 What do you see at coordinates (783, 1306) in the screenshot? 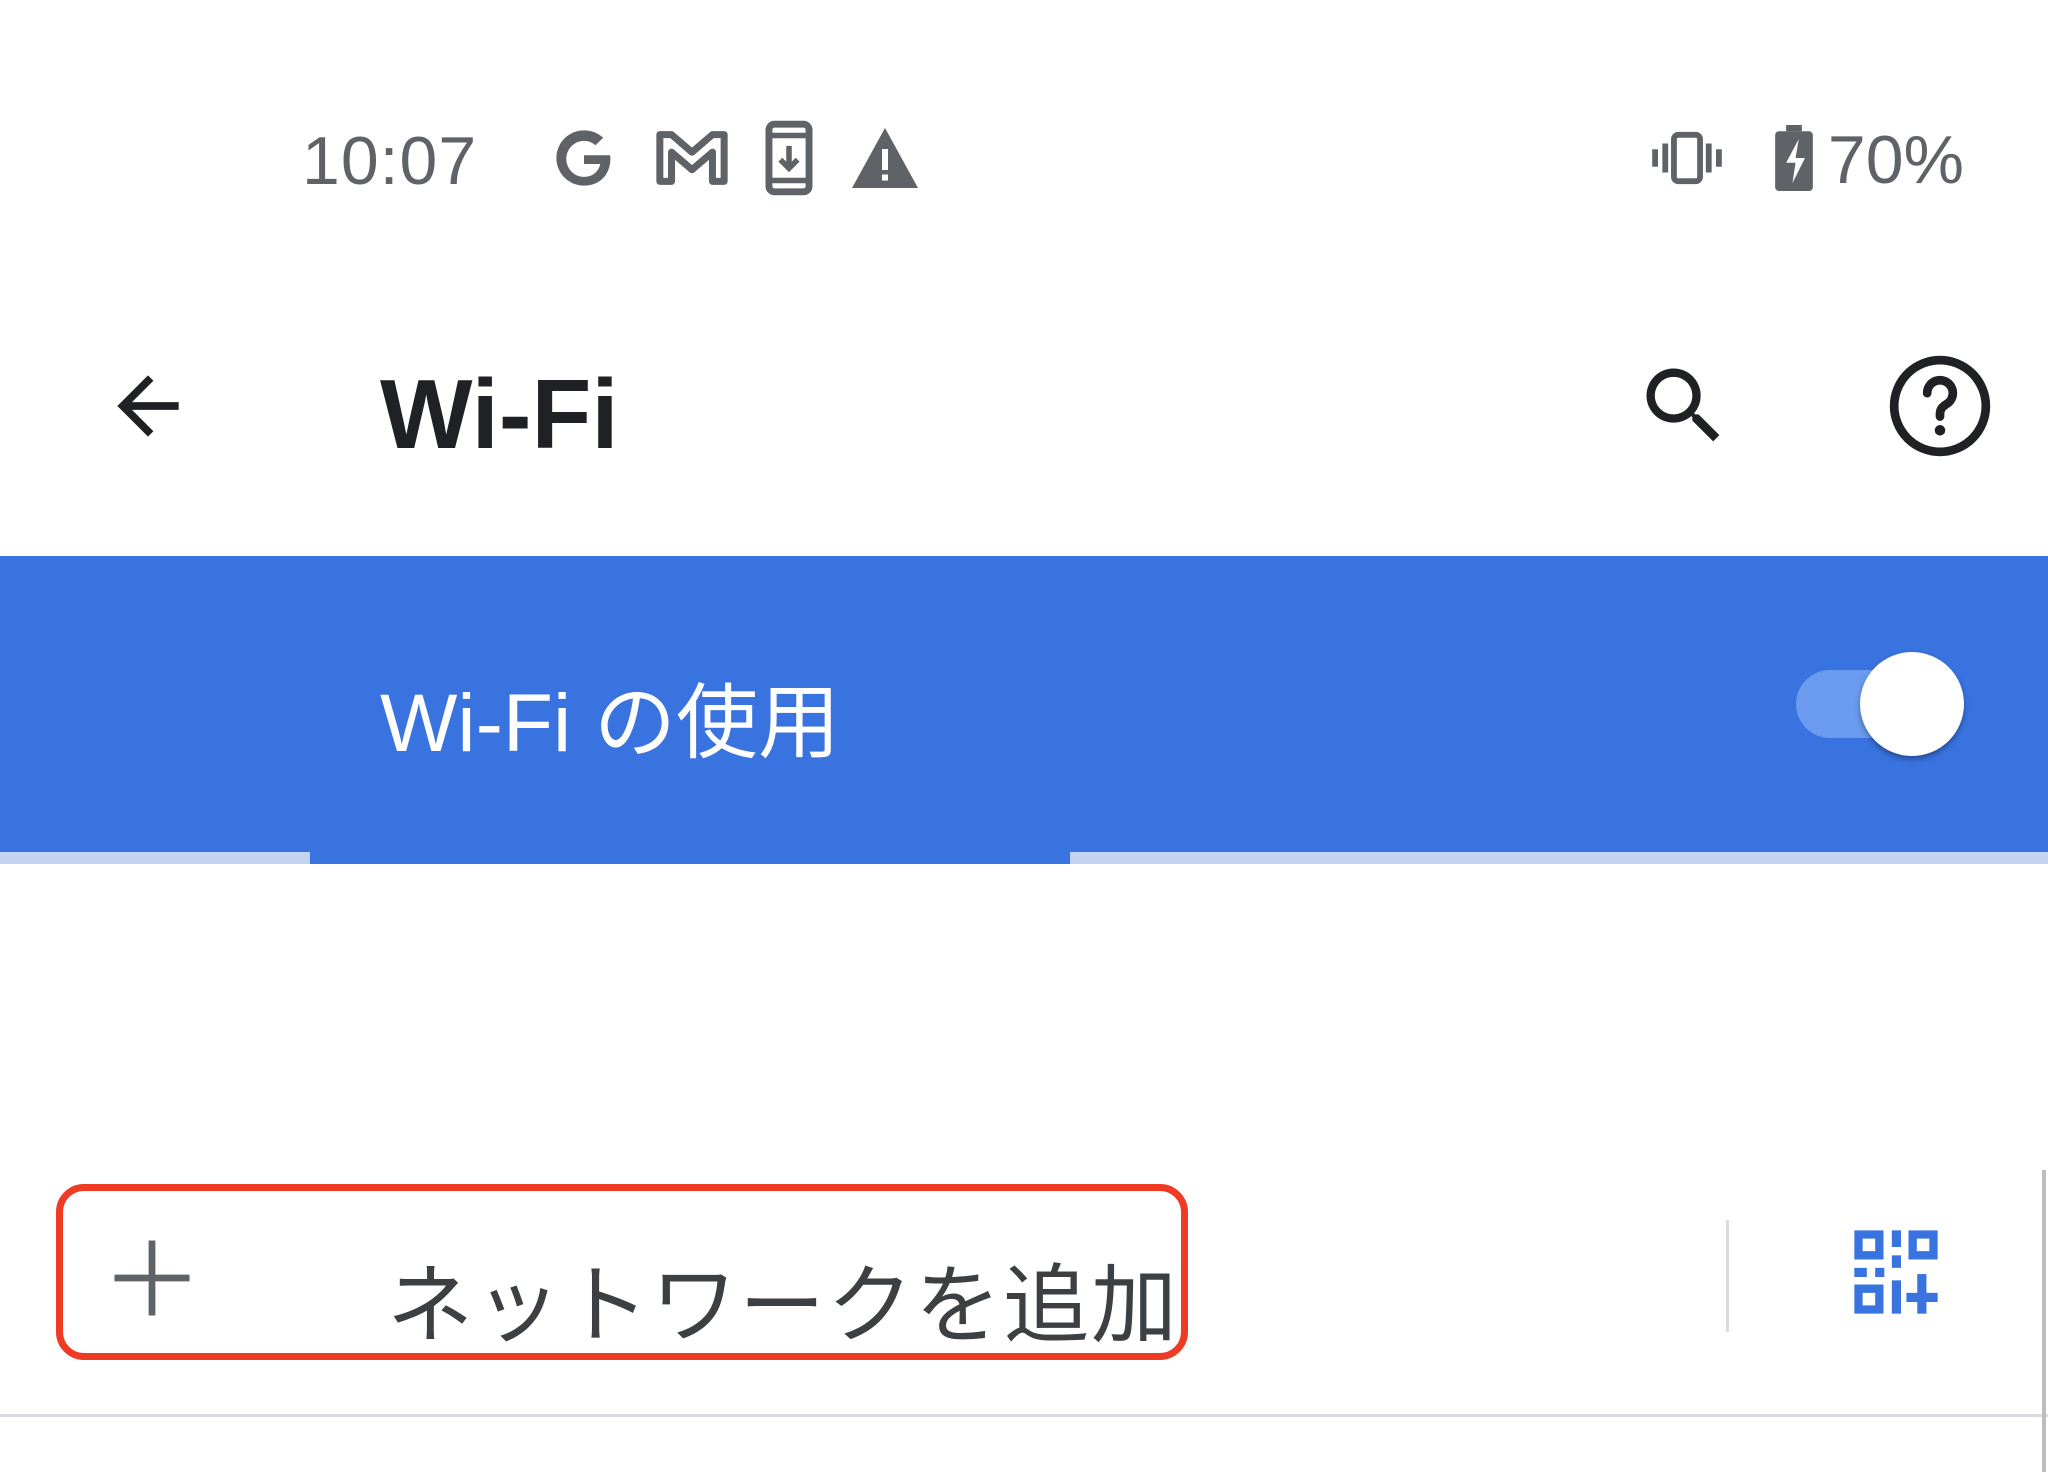
I see `add-network-label: ネットワークを追加` at bounding box center [783, 1306].